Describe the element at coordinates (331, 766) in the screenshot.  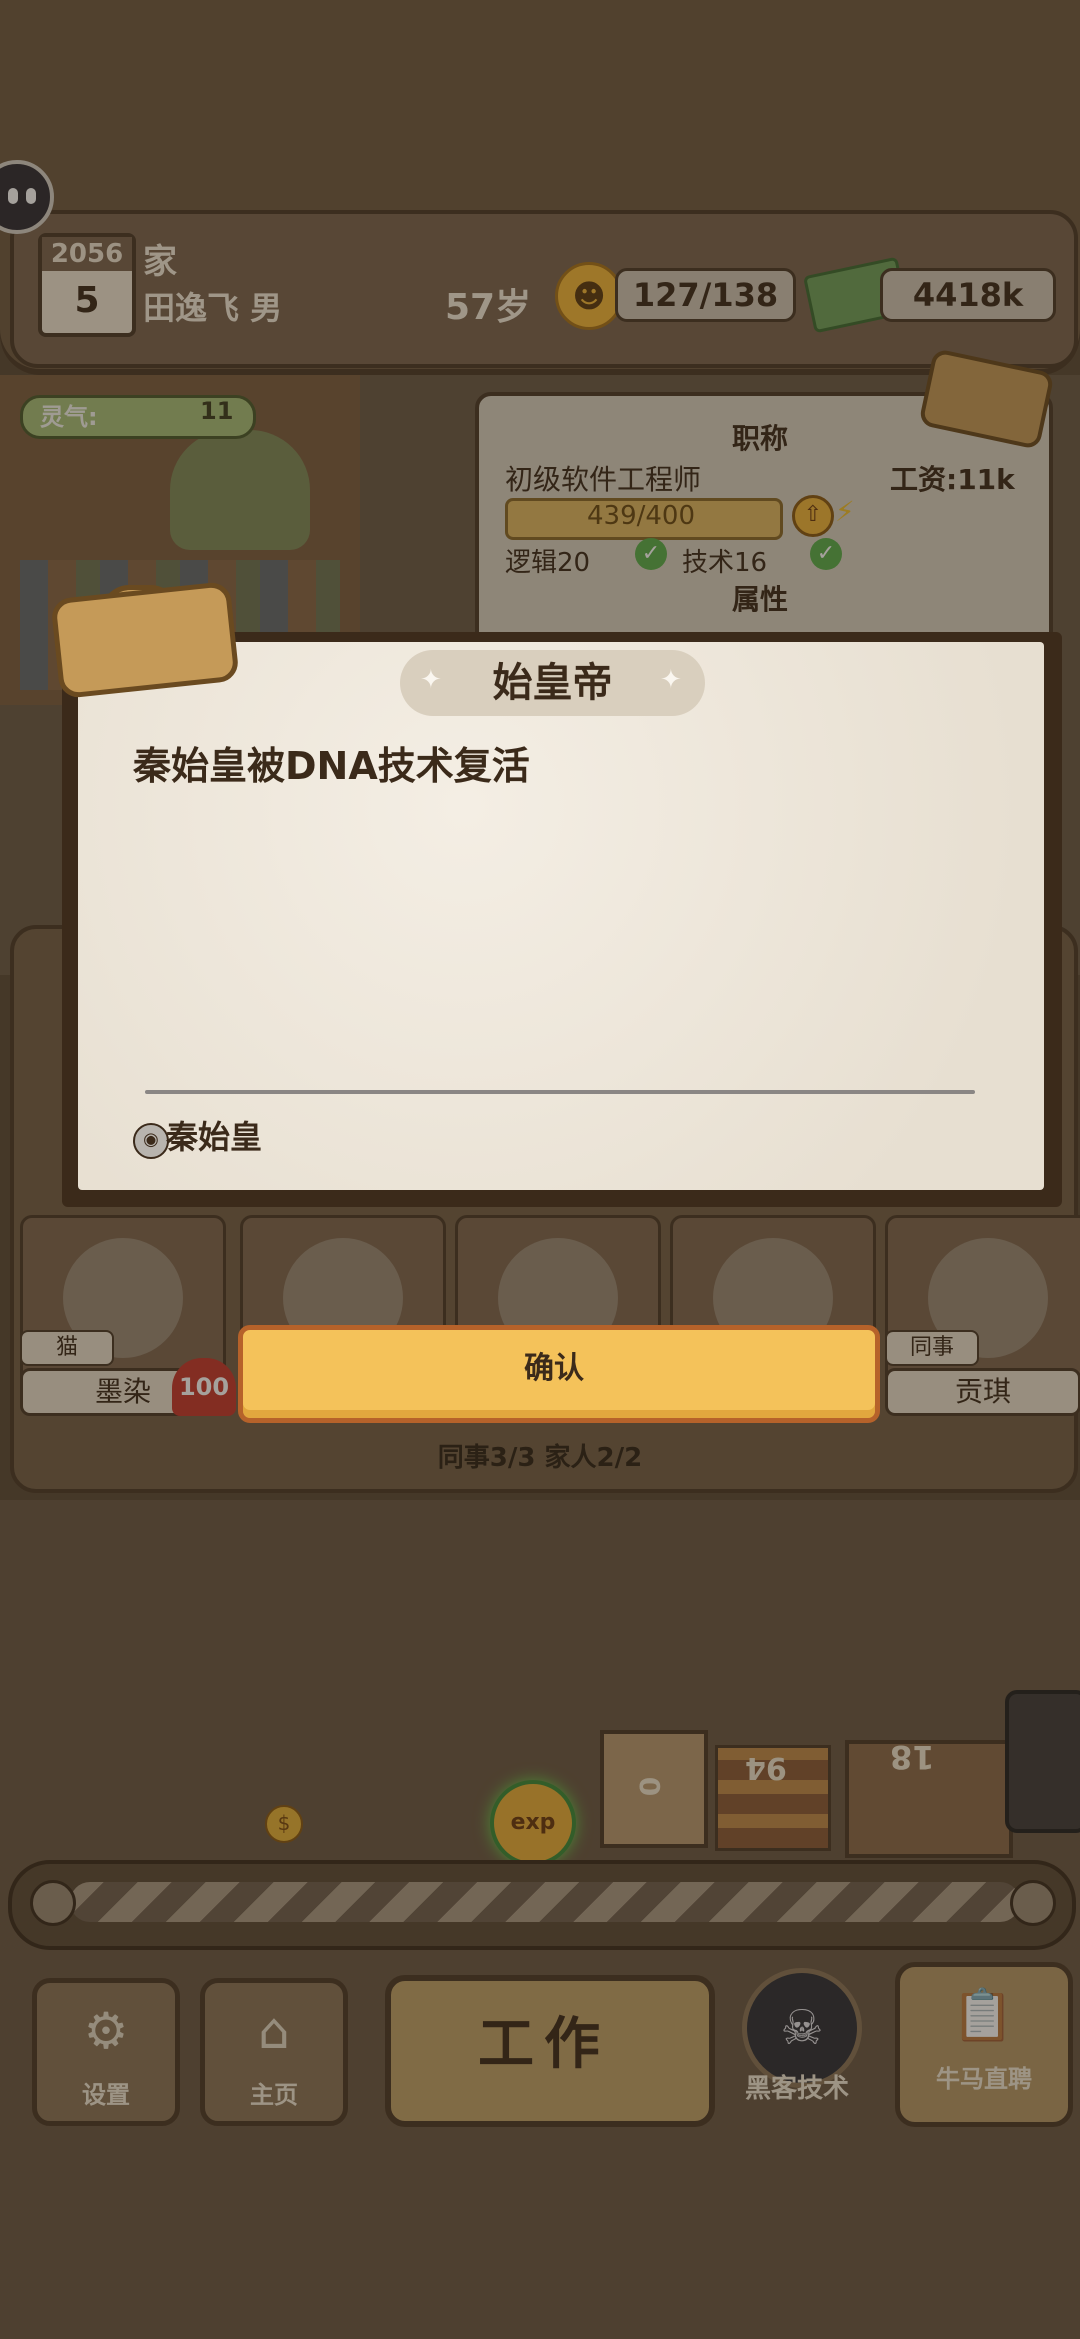
I see `modal-message: 秦始皇被DNA技术复活` at that location.